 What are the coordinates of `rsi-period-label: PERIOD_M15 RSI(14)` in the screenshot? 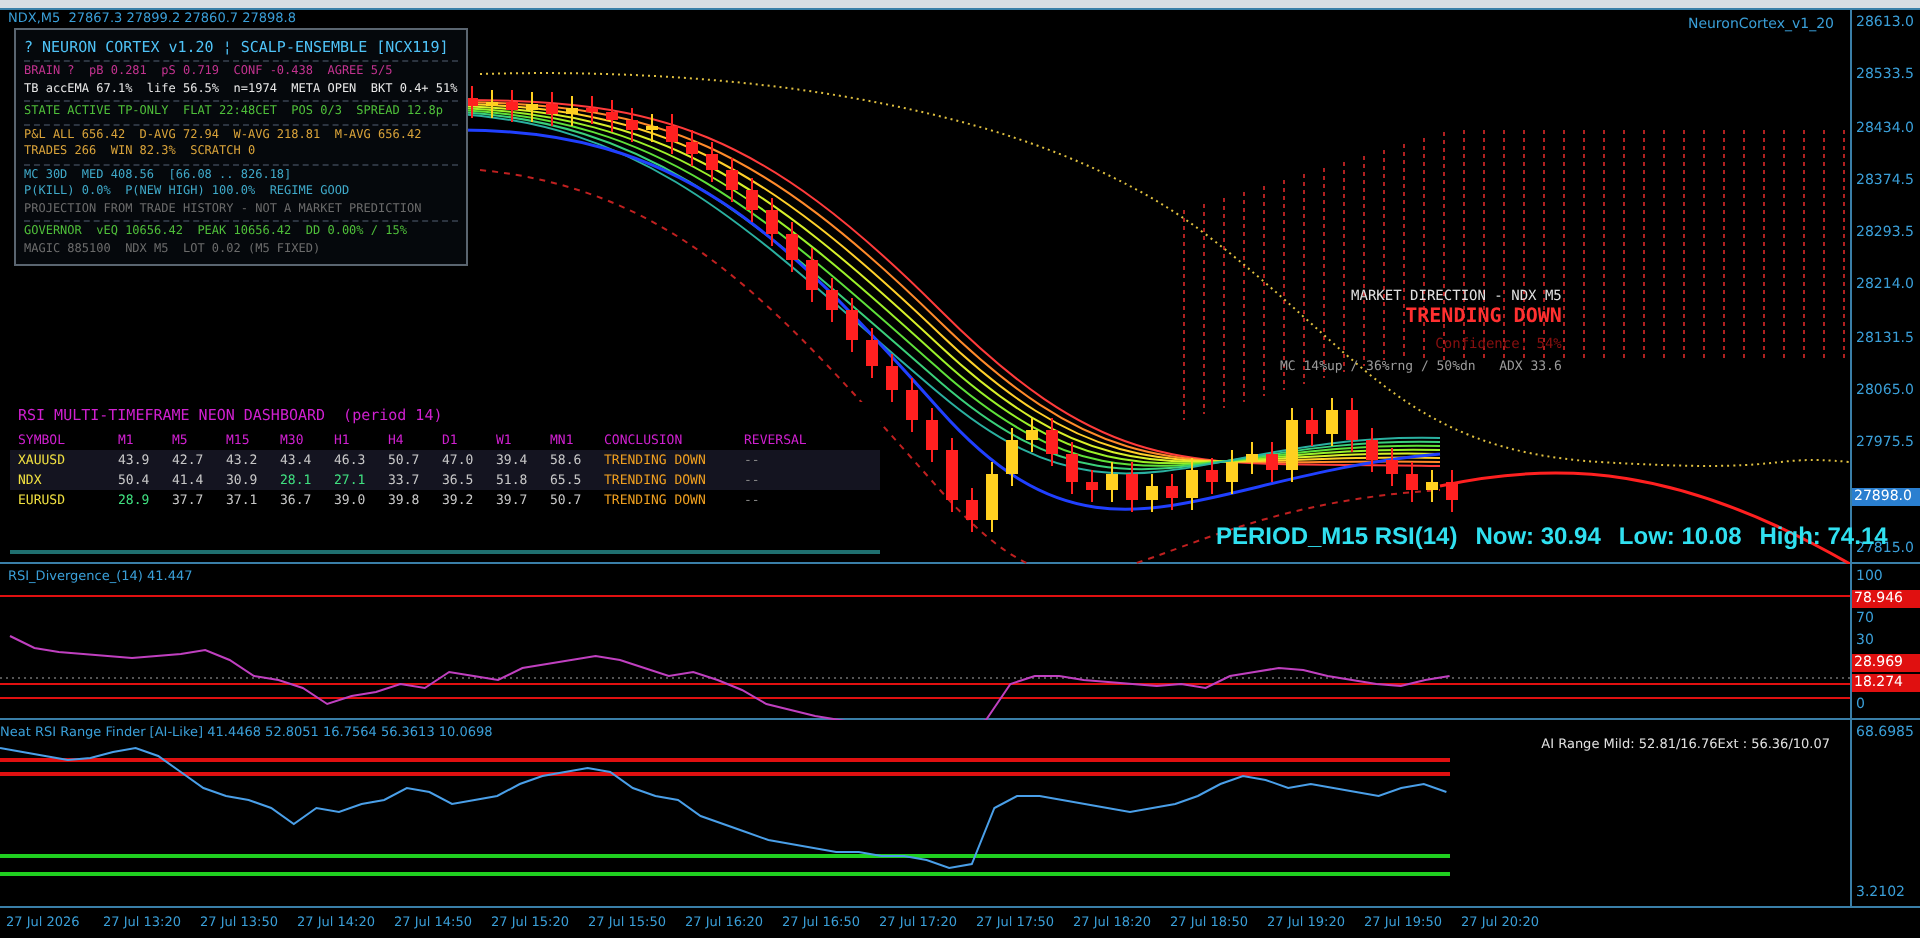 It's located at (1337, 536).